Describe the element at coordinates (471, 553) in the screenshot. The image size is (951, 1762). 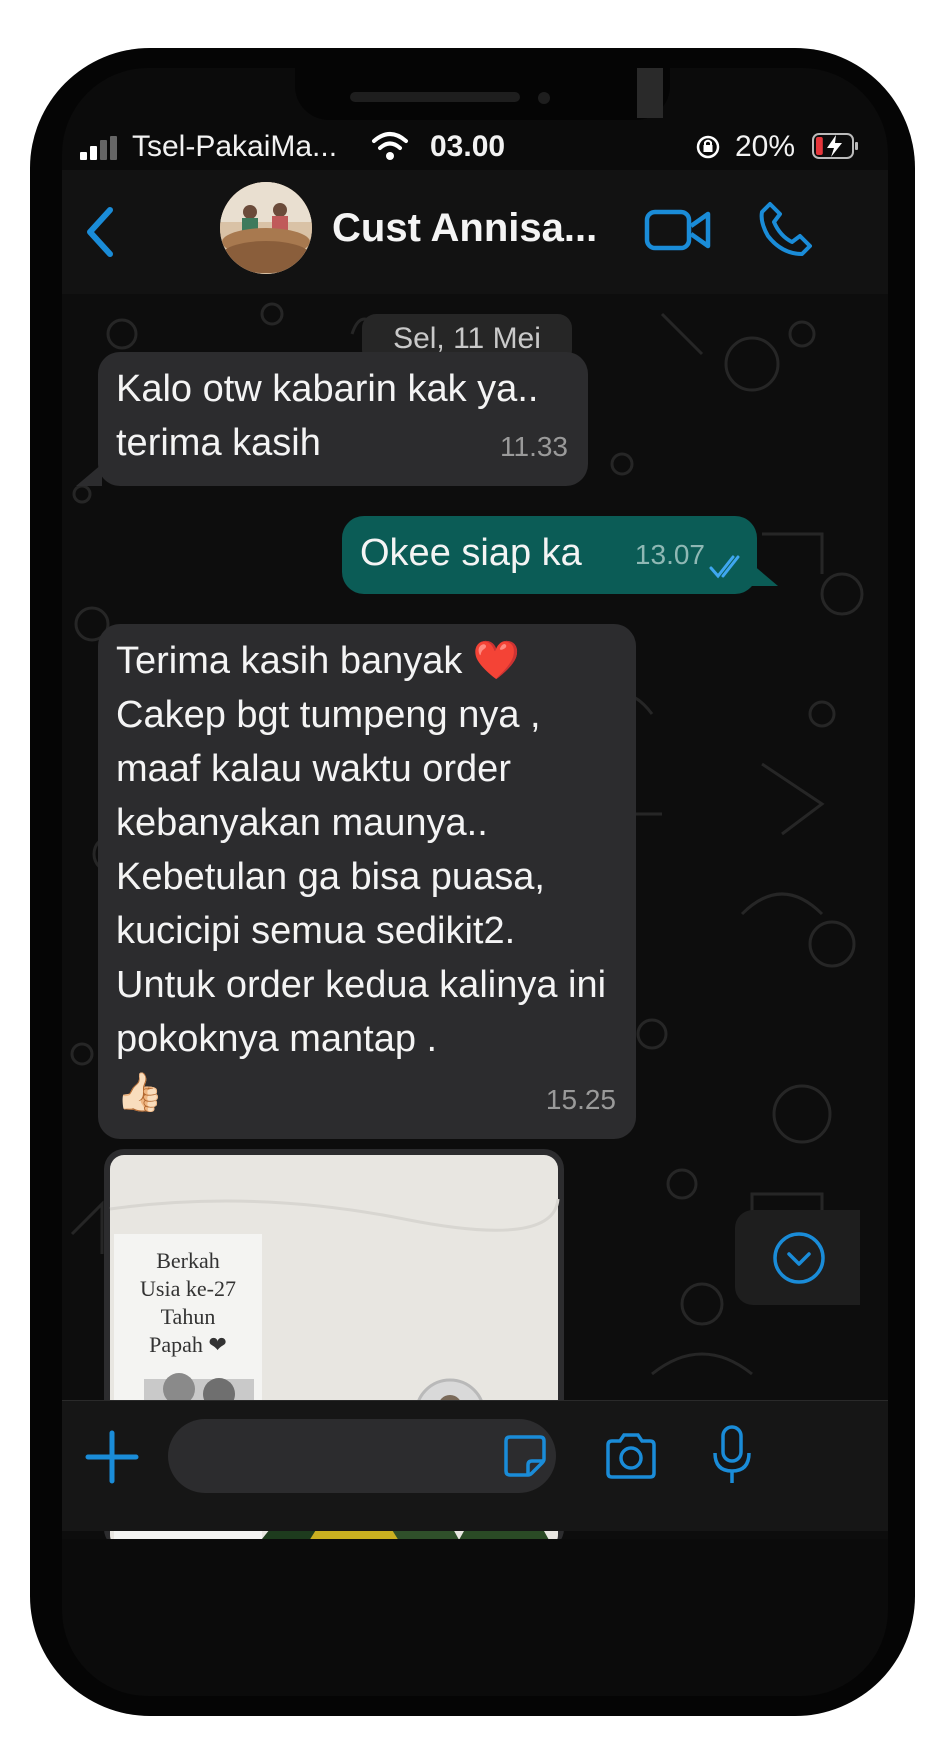
I see `message-text: Okee siap ka` at that location.